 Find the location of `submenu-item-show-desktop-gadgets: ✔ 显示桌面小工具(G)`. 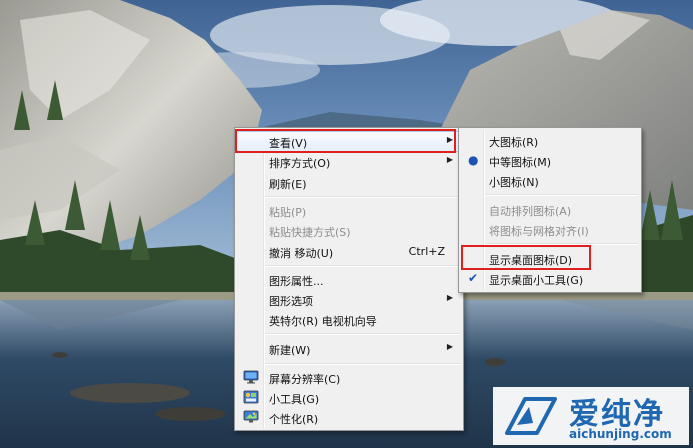

submenu-item-show-desktop-gadgets: ✔ 显示桌面小工具(G) is located at coordinates (550, 278).